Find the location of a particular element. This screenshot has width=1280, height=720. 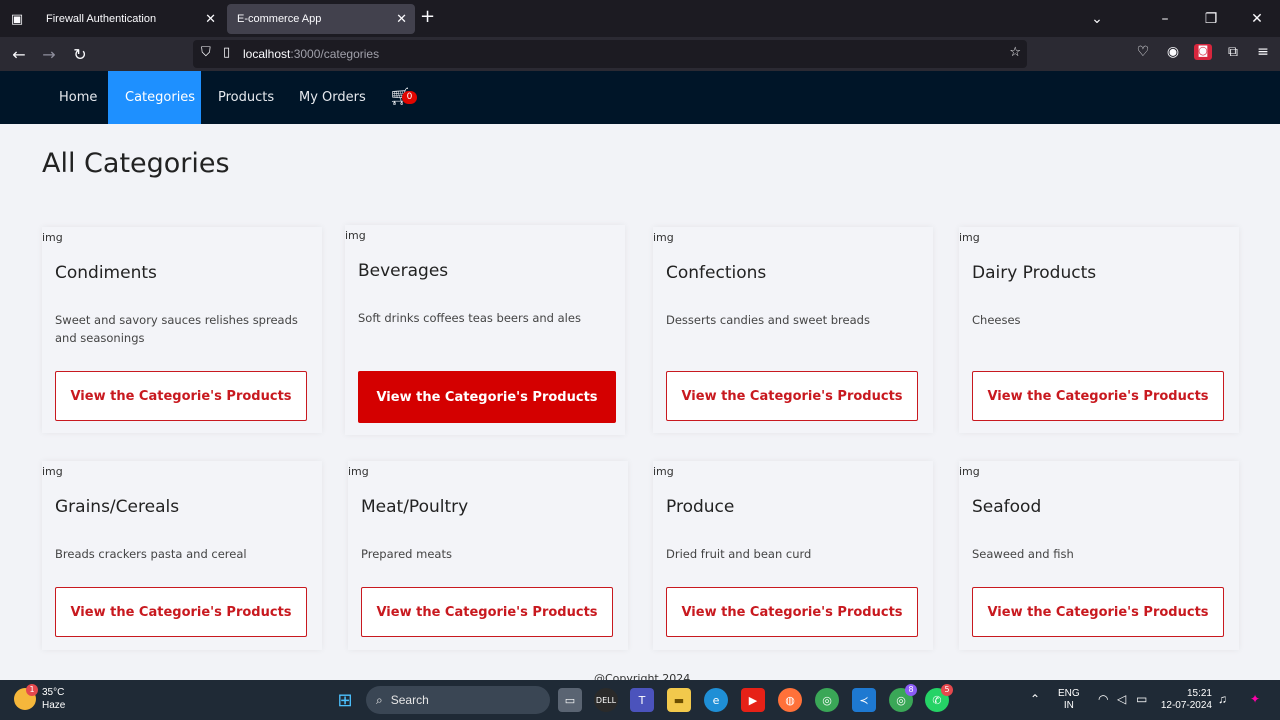

wifi-icon: ◠ is located at coordinates (1103, 699).